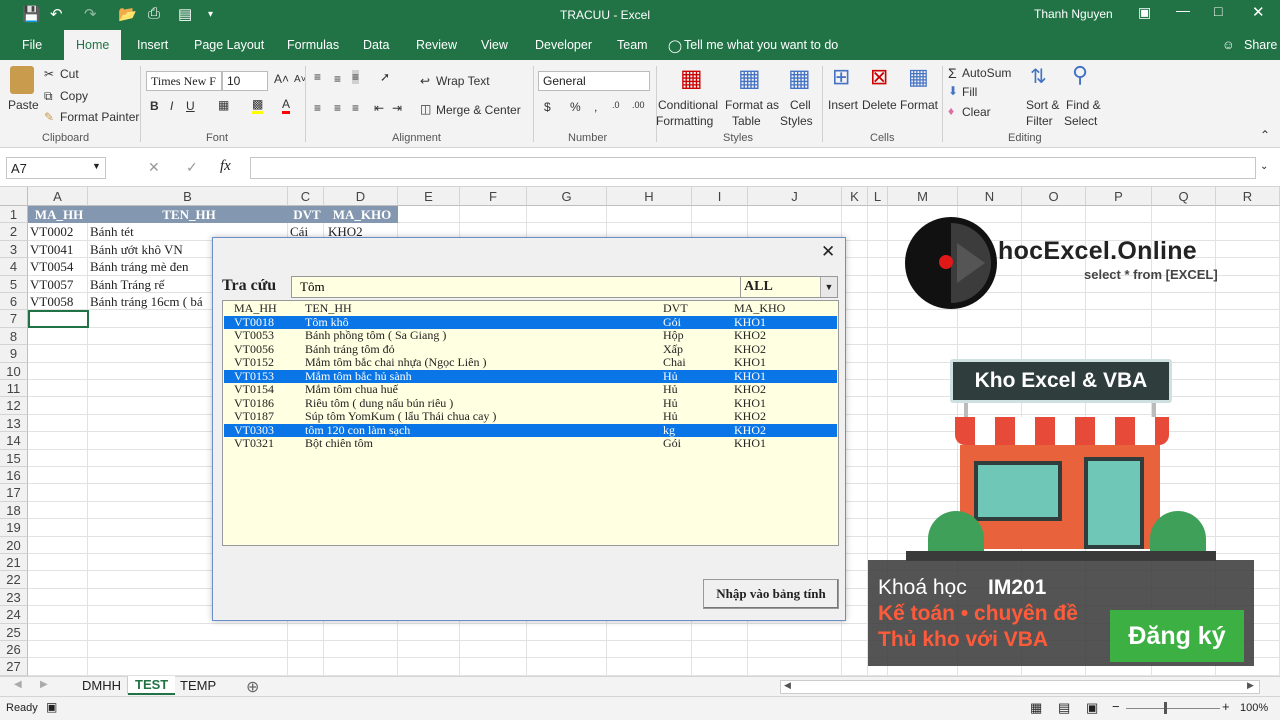 This screenshot has width=1280, height=720. I want to click on header-cell-ma-hh: MA_HH, so click(58, 214).